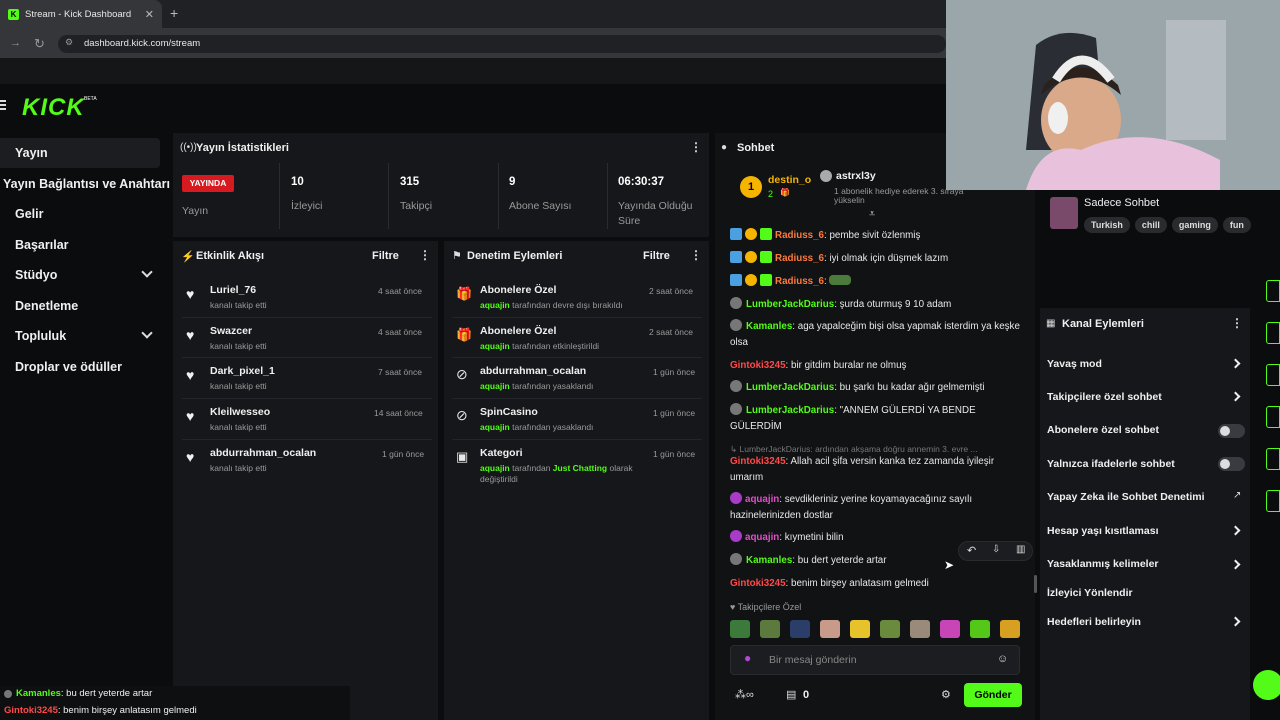 The width and height of the screenshot is (1280, 720). What do you see at coordinates (42, 245) in the screenshot?
I see `sidebar-item-basarilar: Başarılar` at bounding box center [42, 245].